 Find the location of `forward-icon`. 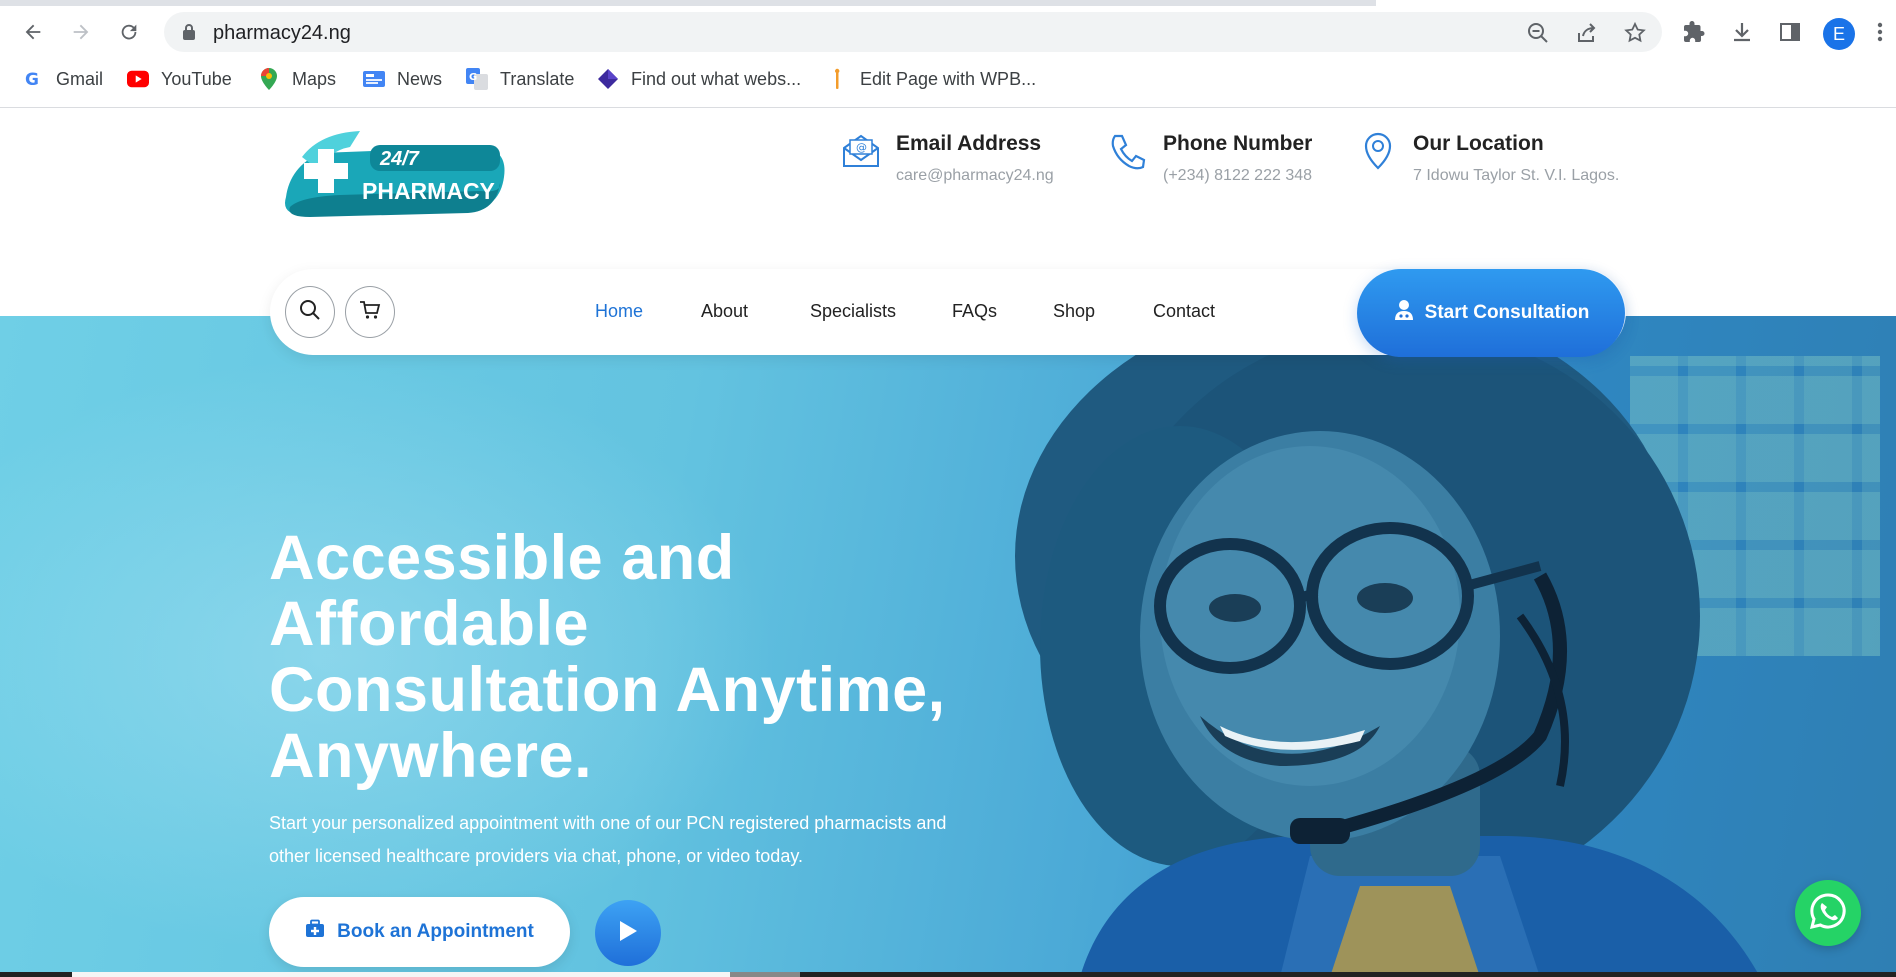

forward-icon is located at coordinates (81, 32).